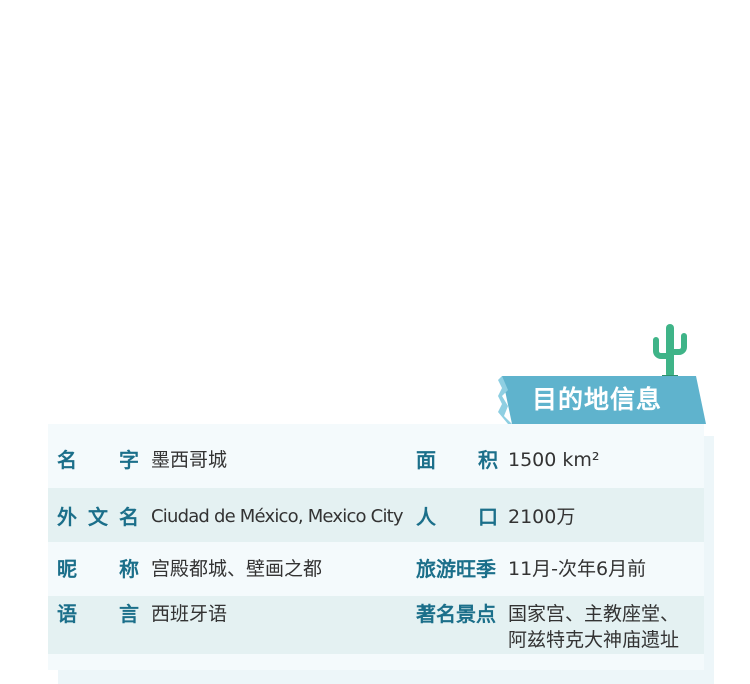 This screenshot has height=684, width=750. What do you see at coordinates (237, 569) in the screenshot?
I see `value-nickname: 宫殿都城、壁画之都` at bounding box center [237, 569].